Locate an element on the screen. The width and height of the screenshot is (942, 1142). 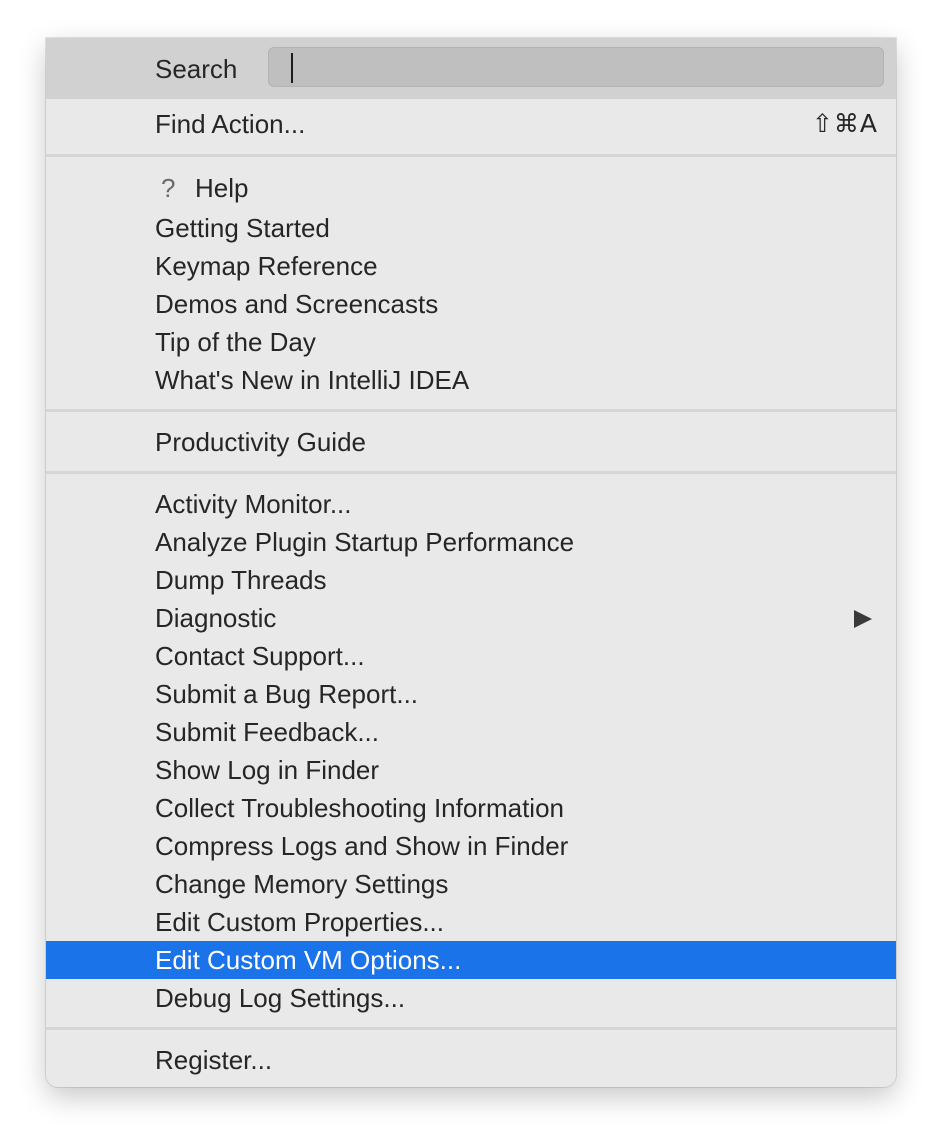
menu-item-label: Show Log in Finder is located at coordinates (267, 770).